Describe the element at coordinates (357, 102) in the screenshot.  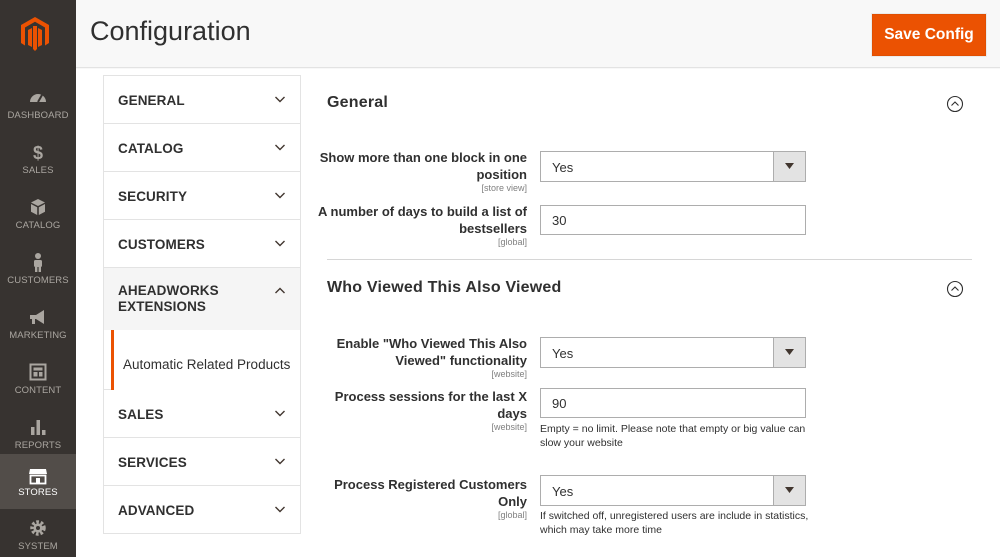
I see `section-title: General` at that location.